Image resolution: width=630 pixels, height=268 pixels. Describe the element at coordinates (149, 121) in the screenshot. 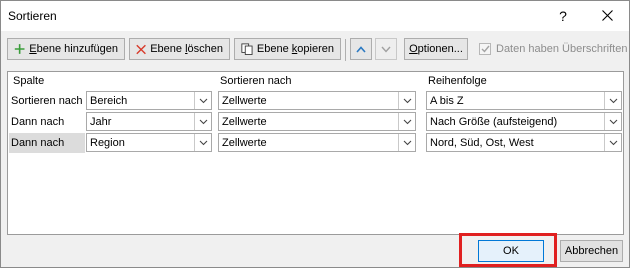

I see `column-select: Jahr` at that location.